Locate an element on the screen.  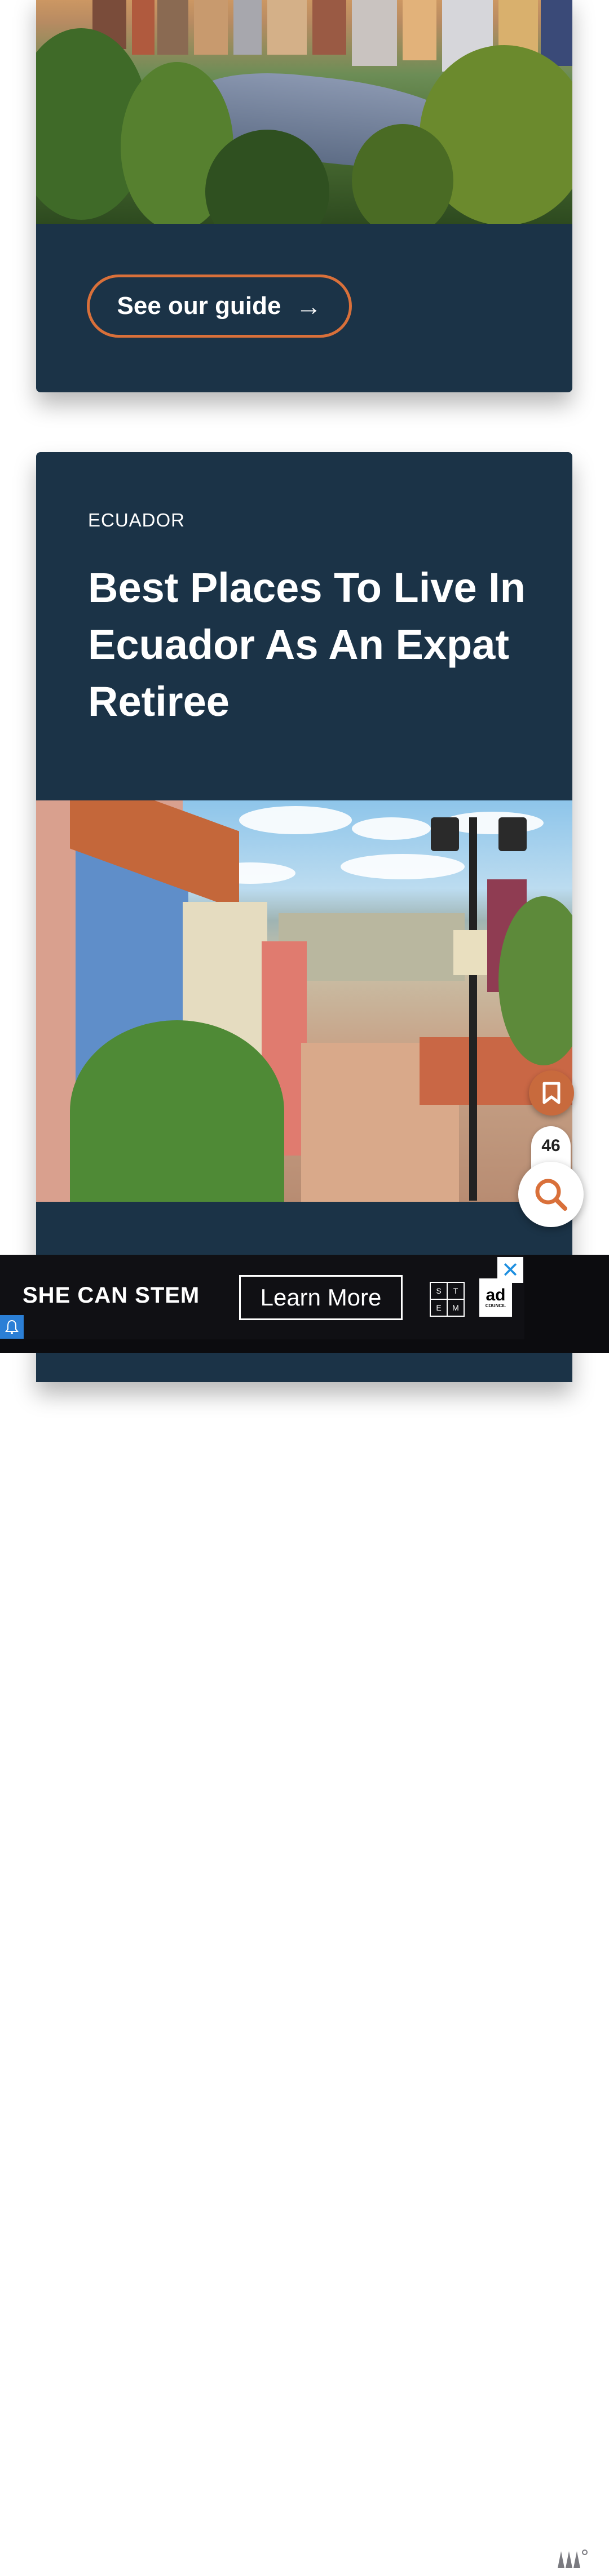
arrow-right-icon: → is located at coordinates (308, 306).